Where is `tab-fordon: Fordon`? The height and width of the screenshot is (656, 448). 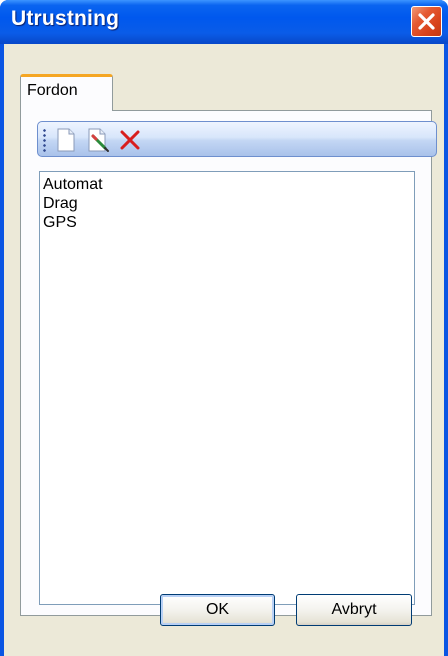 tab-fordon: Fordon is located at coordinates (66, 92).